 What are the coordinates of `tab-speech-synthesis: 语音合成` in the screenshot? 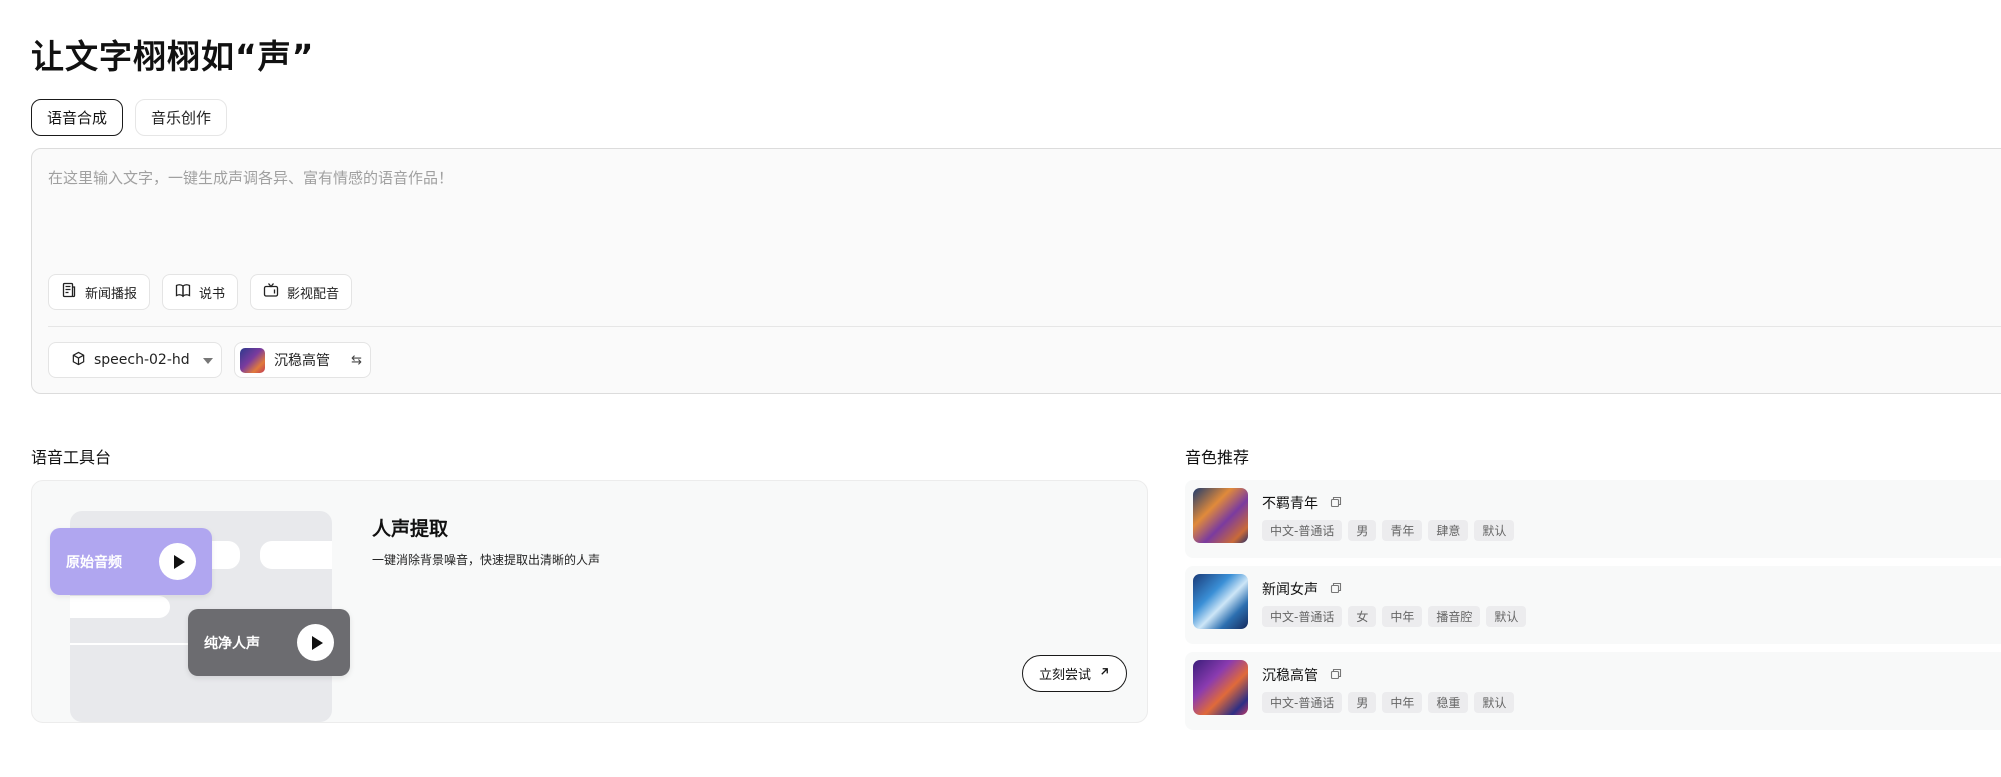 It's located at (77, 117).